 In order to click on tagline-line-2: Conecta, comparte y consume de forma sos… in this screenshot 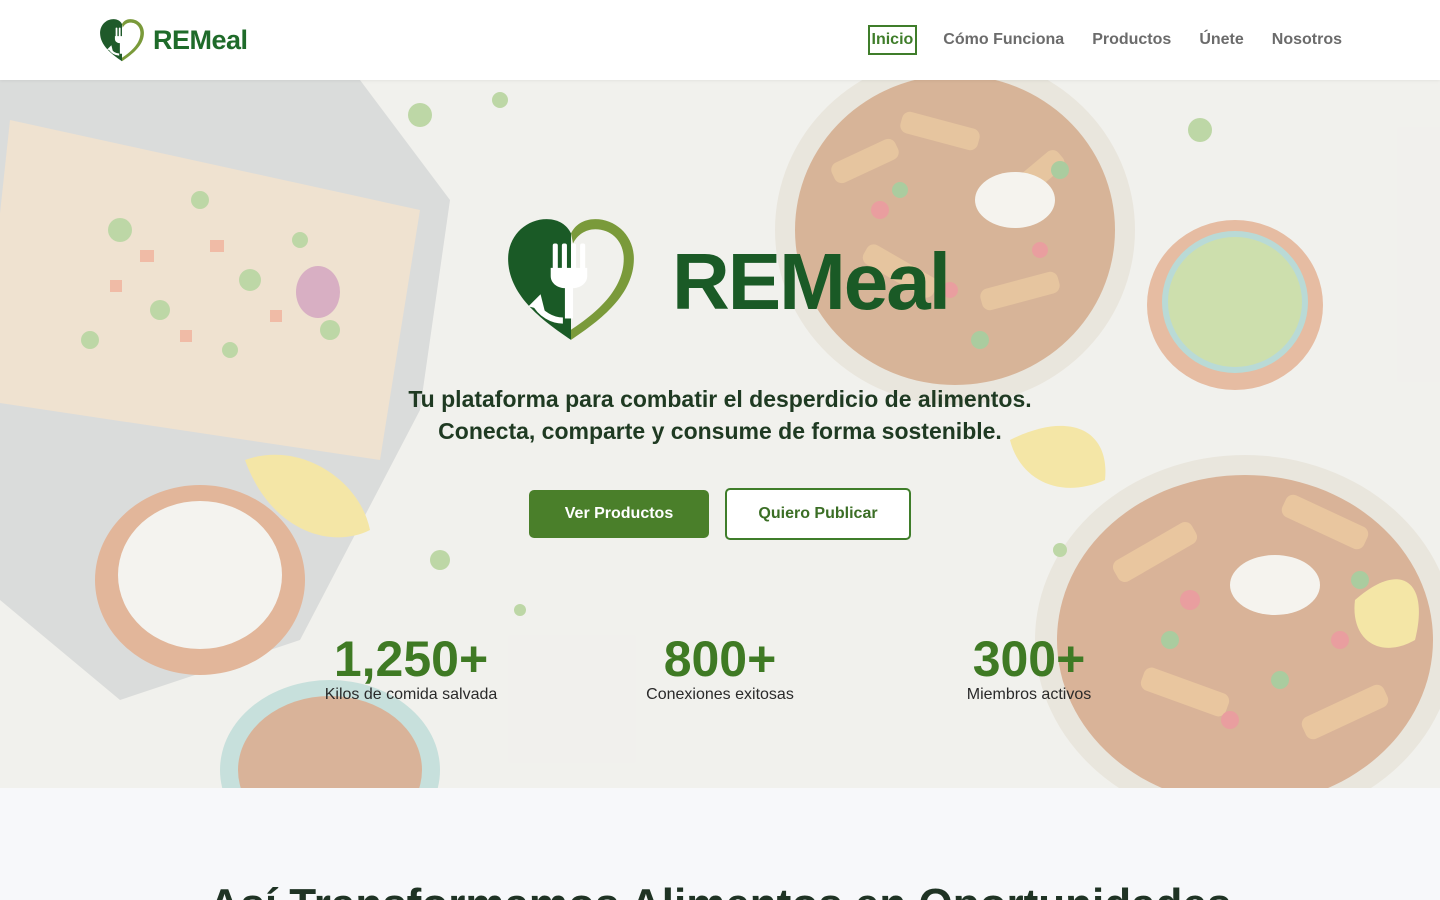, I will do `click(720, 431)`.